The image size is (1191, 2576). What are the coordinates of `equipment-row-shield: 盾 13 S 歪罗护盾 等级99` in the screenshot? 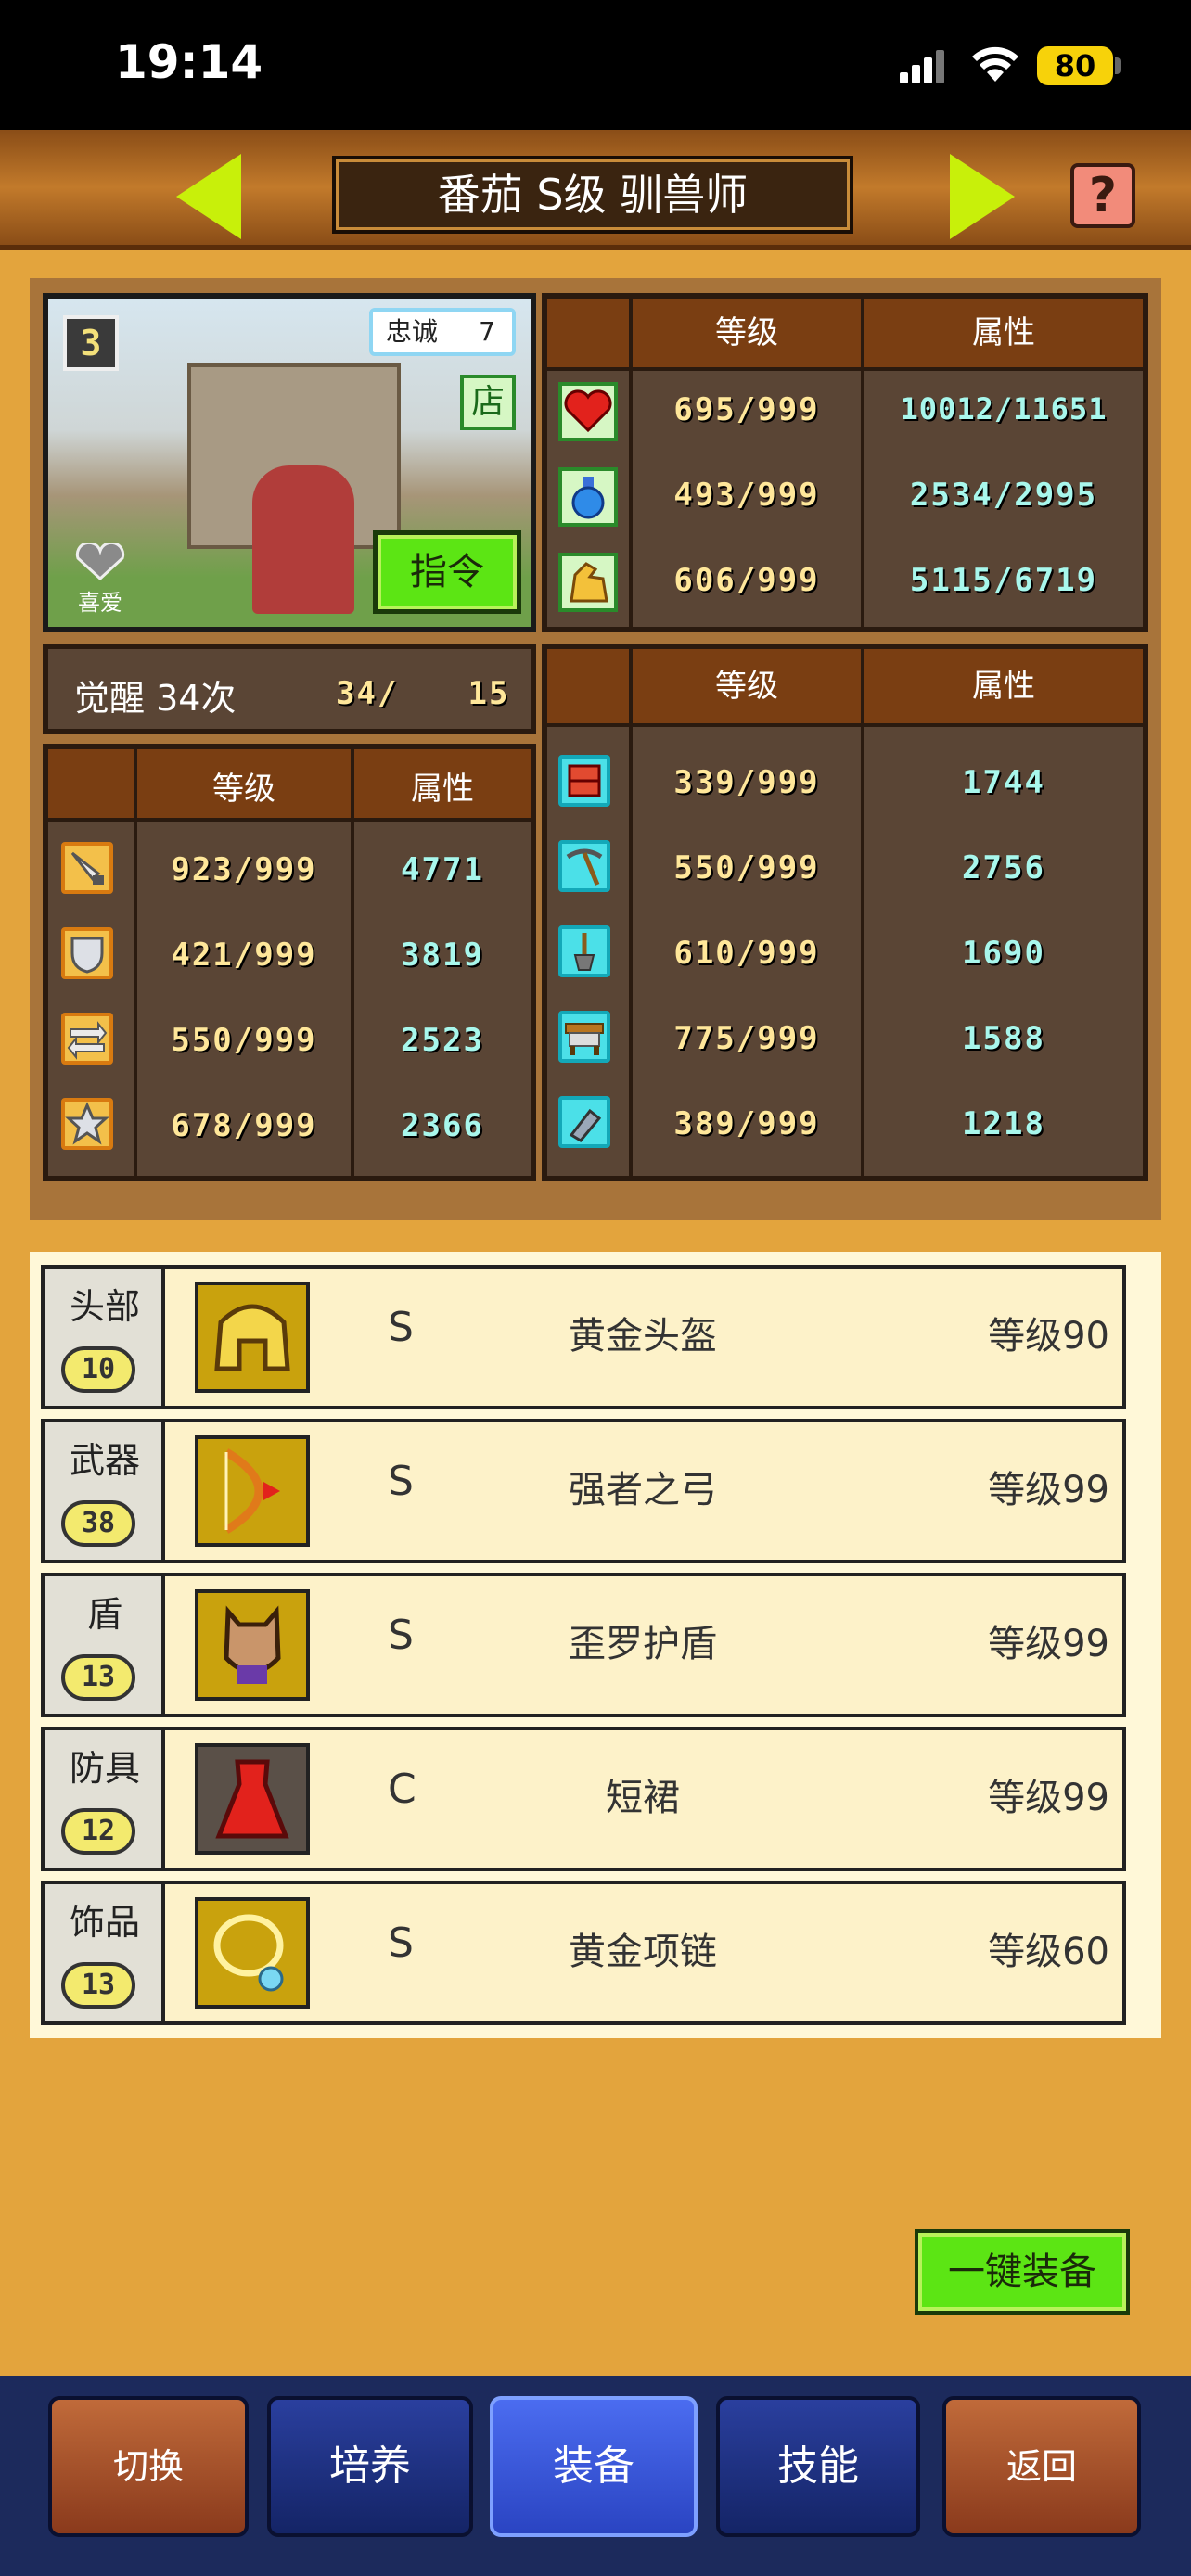 It's located at (584, 1645).